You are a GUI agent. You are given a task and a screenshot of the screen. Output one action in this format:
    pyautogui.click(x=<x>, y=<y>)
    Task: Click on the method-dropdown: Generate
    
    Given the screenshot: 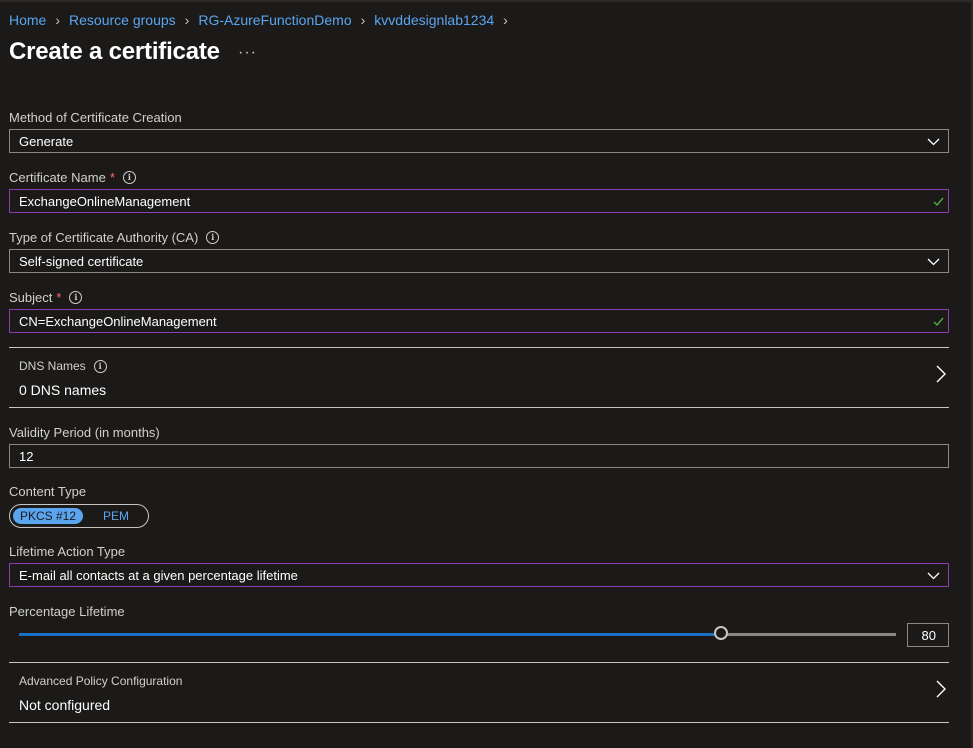 What is the action you would take?
    pyautogui.click(x=479, y=141)
    